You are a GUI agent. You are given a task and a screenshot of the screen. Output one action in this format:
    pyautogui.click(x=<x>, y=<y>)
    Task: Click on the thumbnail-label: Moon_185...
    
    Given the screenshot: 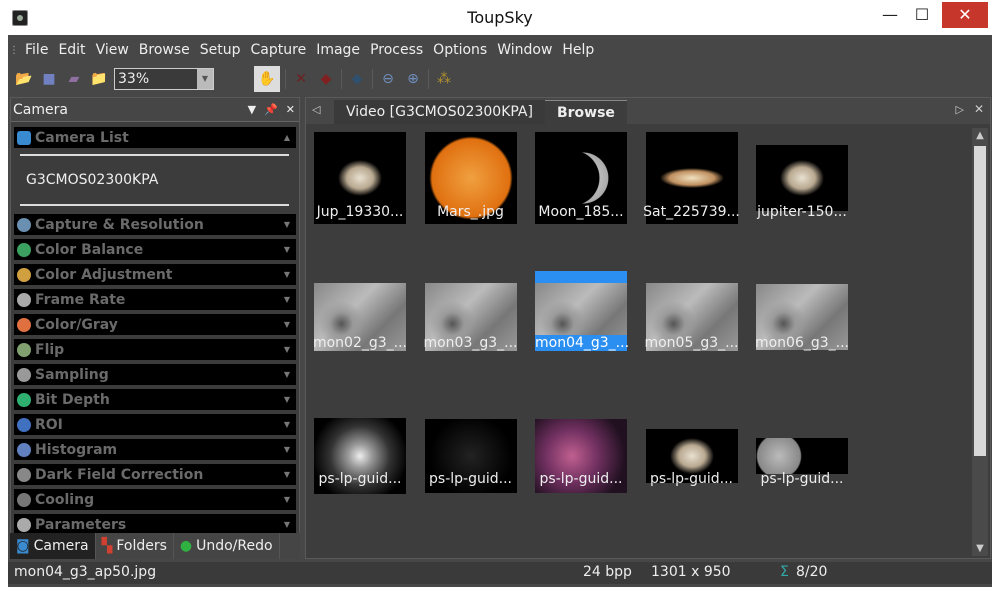 What is the action you would take?
    pyautogui.click(x=581, y=212)
    